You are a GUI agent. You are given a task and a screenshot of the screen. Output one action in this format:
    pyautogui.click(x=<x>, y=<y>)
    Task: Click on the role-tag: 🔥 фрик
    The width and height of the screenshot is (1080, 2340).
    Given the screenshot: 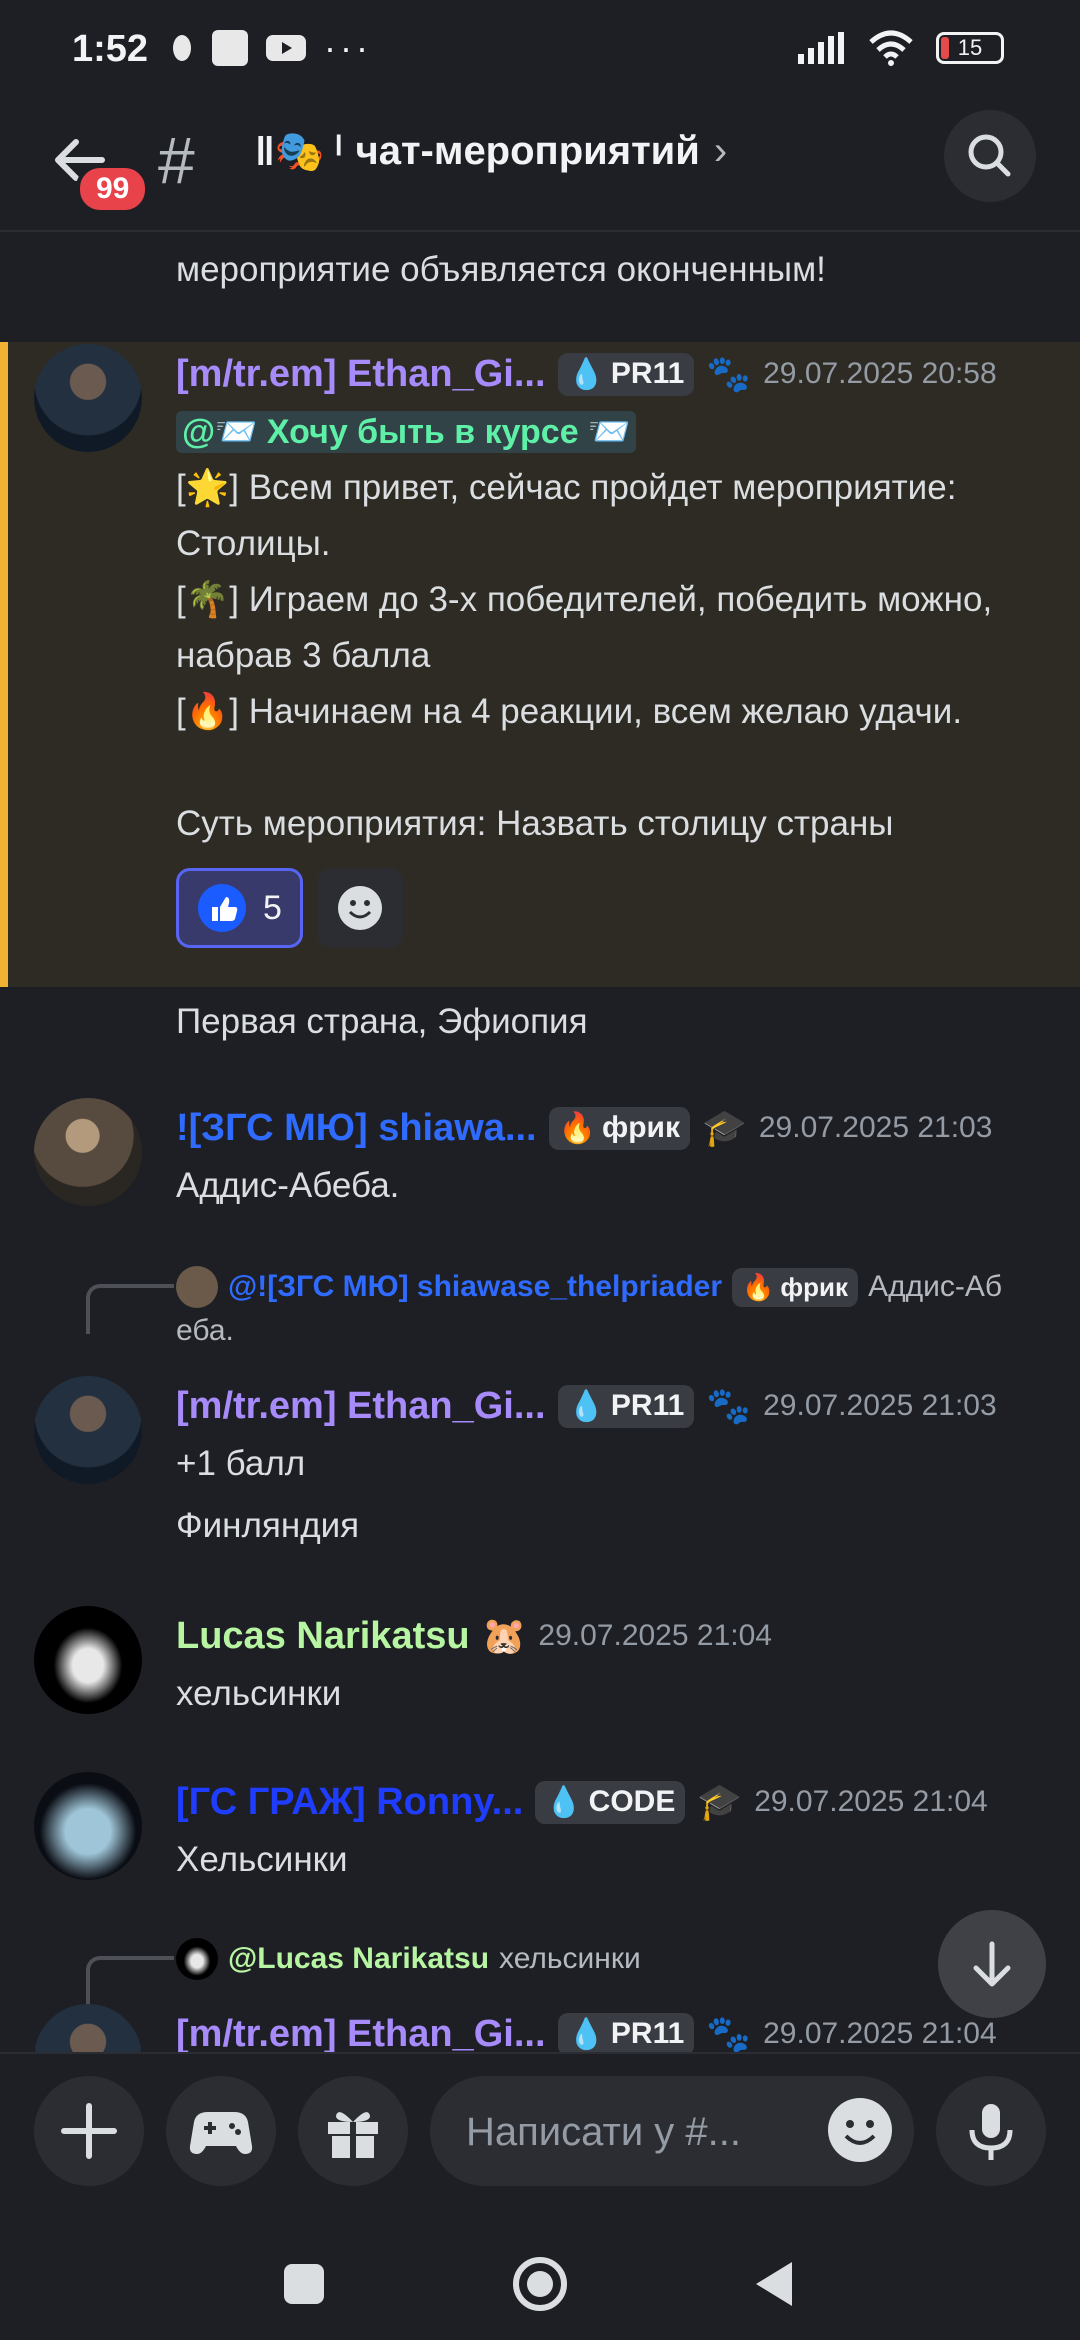 What is the action you would take?
    pyautogui.click(x=619, y=1128)
    